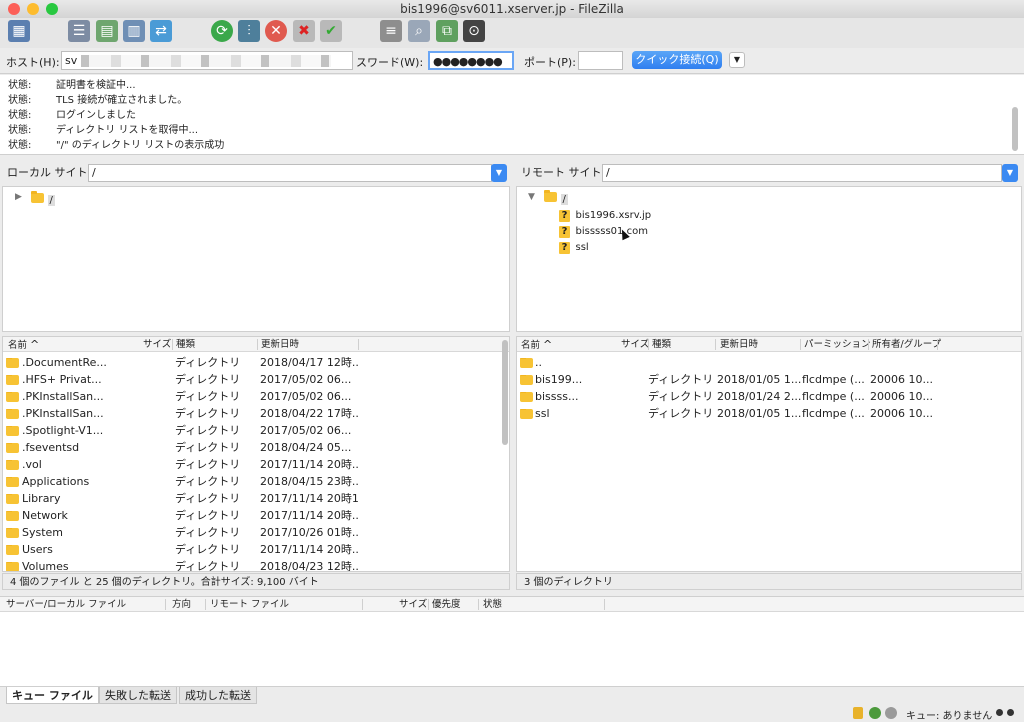 The image size is (1024, 722). Describe the element at coordinates (471, 60) in the screenshot. I see `password-input: ●●●●●●●●` at that location.